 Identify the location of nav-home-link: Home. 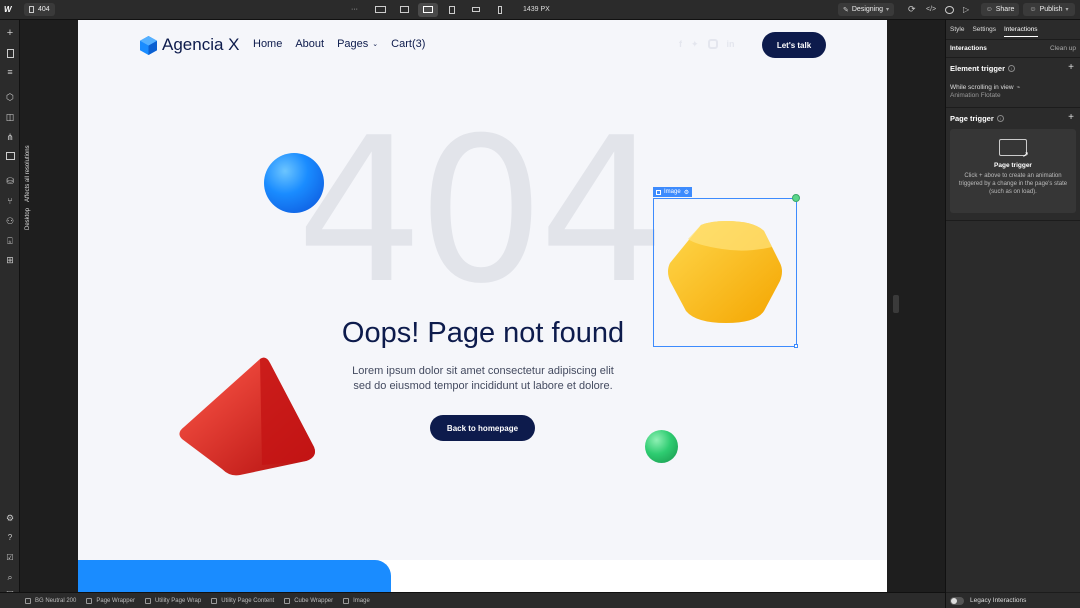
(267, 44).